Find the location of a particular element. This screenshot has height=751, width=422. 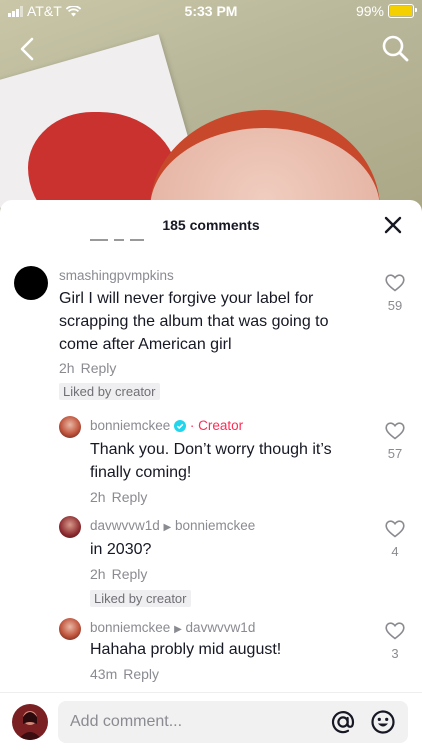

comment-meta: 2h Reply is located at coordinates (87, 368).